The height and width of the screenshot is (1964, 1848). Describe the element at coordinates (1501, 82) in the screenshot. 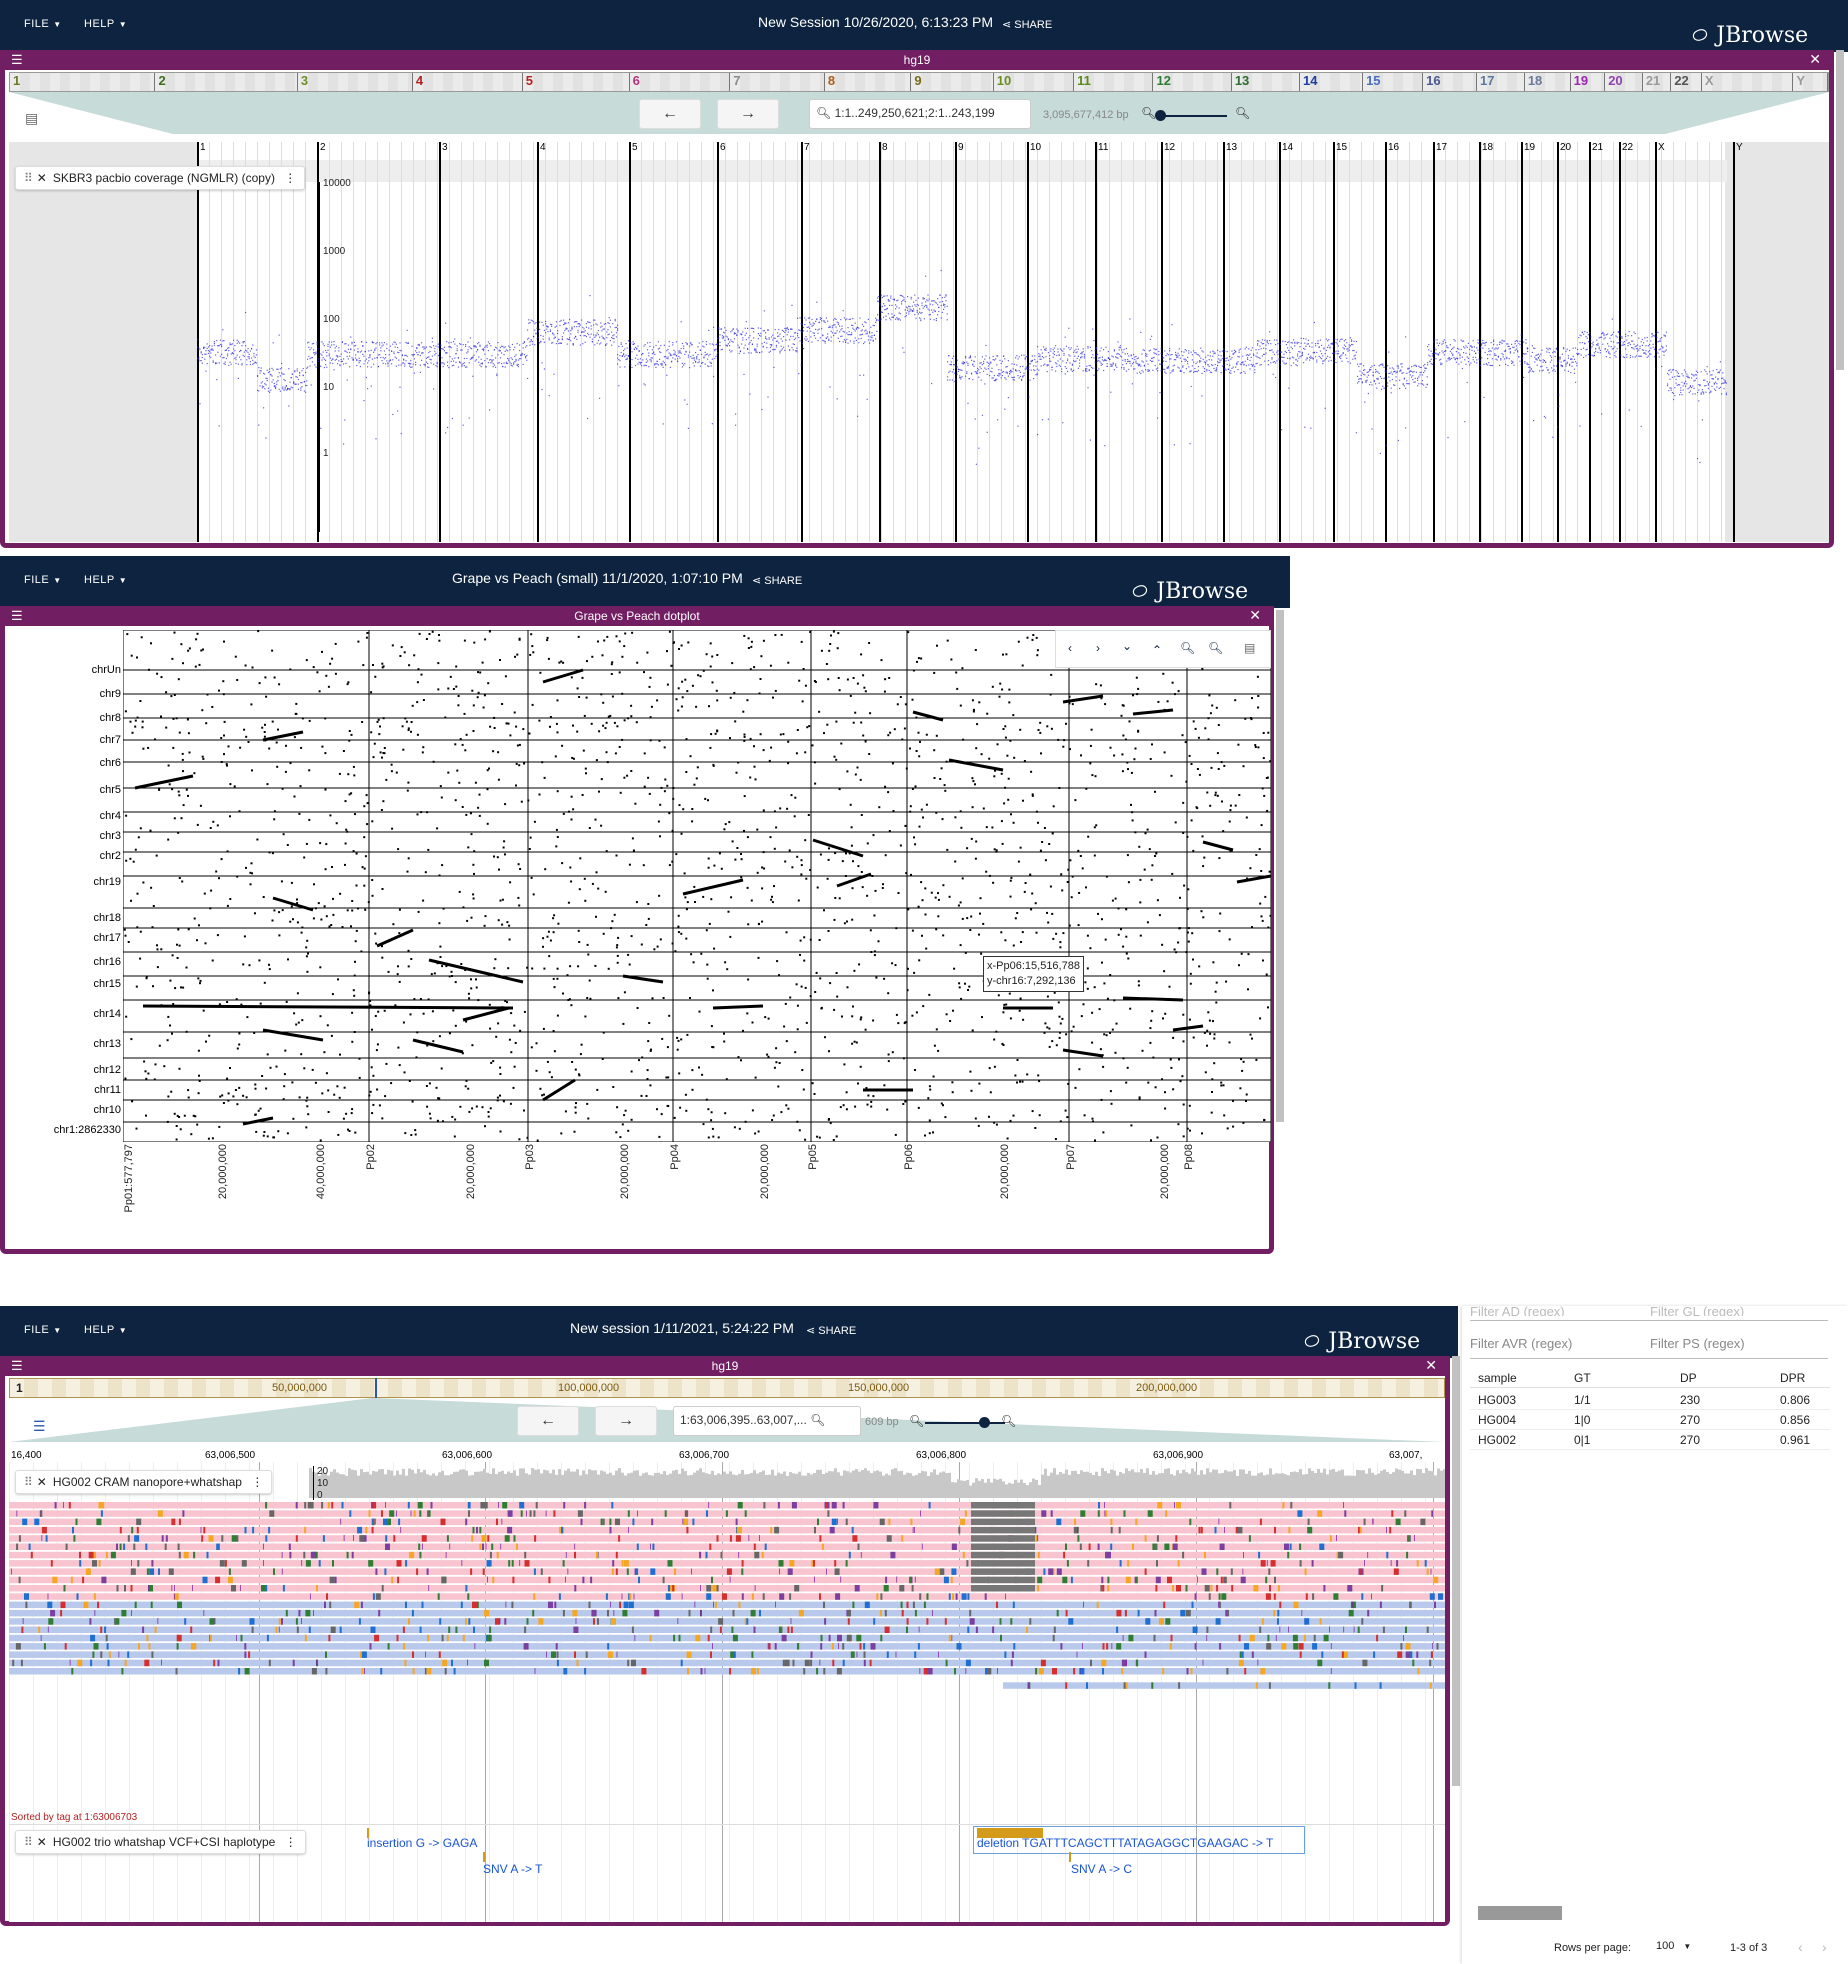

I see `chromosome-cell: 17` at that location.